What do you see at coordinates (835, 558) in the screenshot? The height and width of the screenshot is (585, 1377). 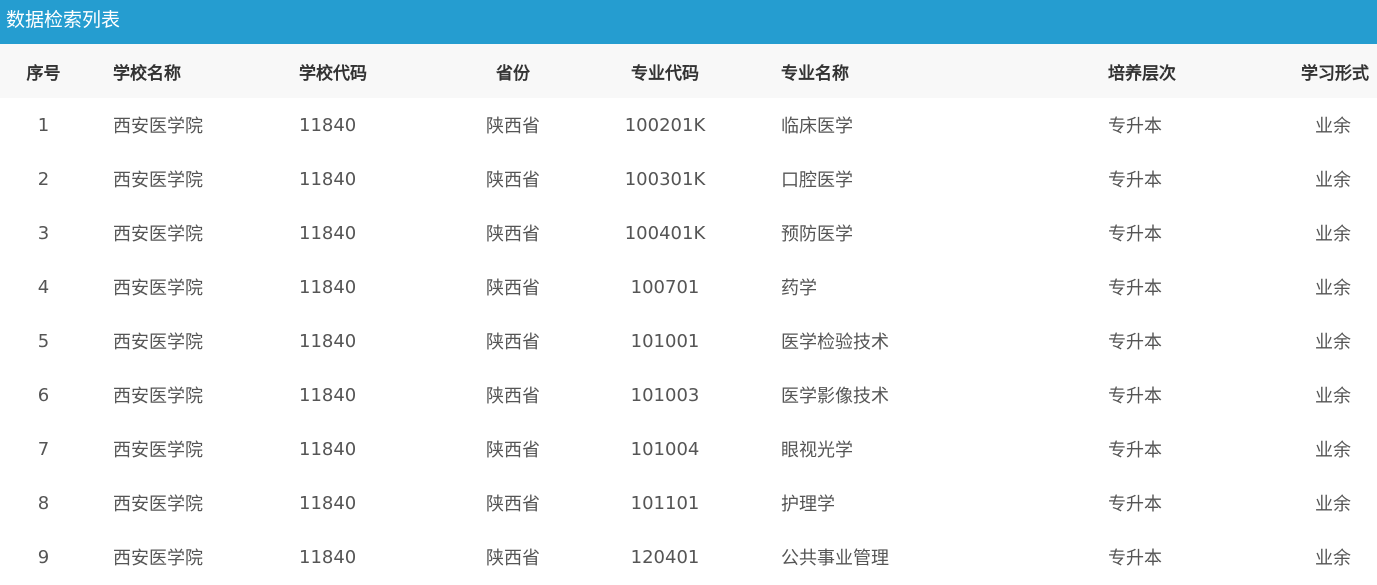 I see `cell-major-name: 公共事业管理` at bounding box center [835, 558].